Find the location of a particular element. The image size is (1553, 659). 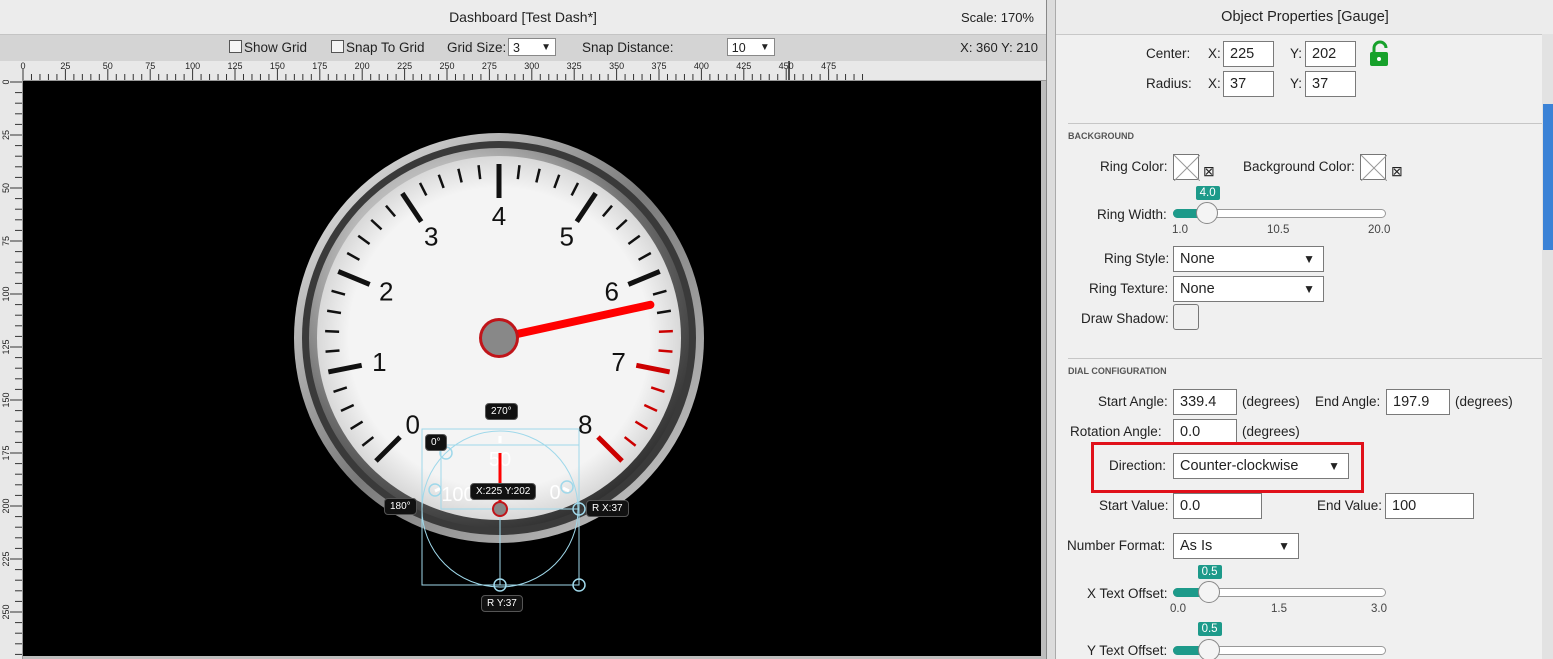

vertical-ruler: 0 25 50 75 100 125 150 175 200 225 250 is located at coordinates (11, 369).